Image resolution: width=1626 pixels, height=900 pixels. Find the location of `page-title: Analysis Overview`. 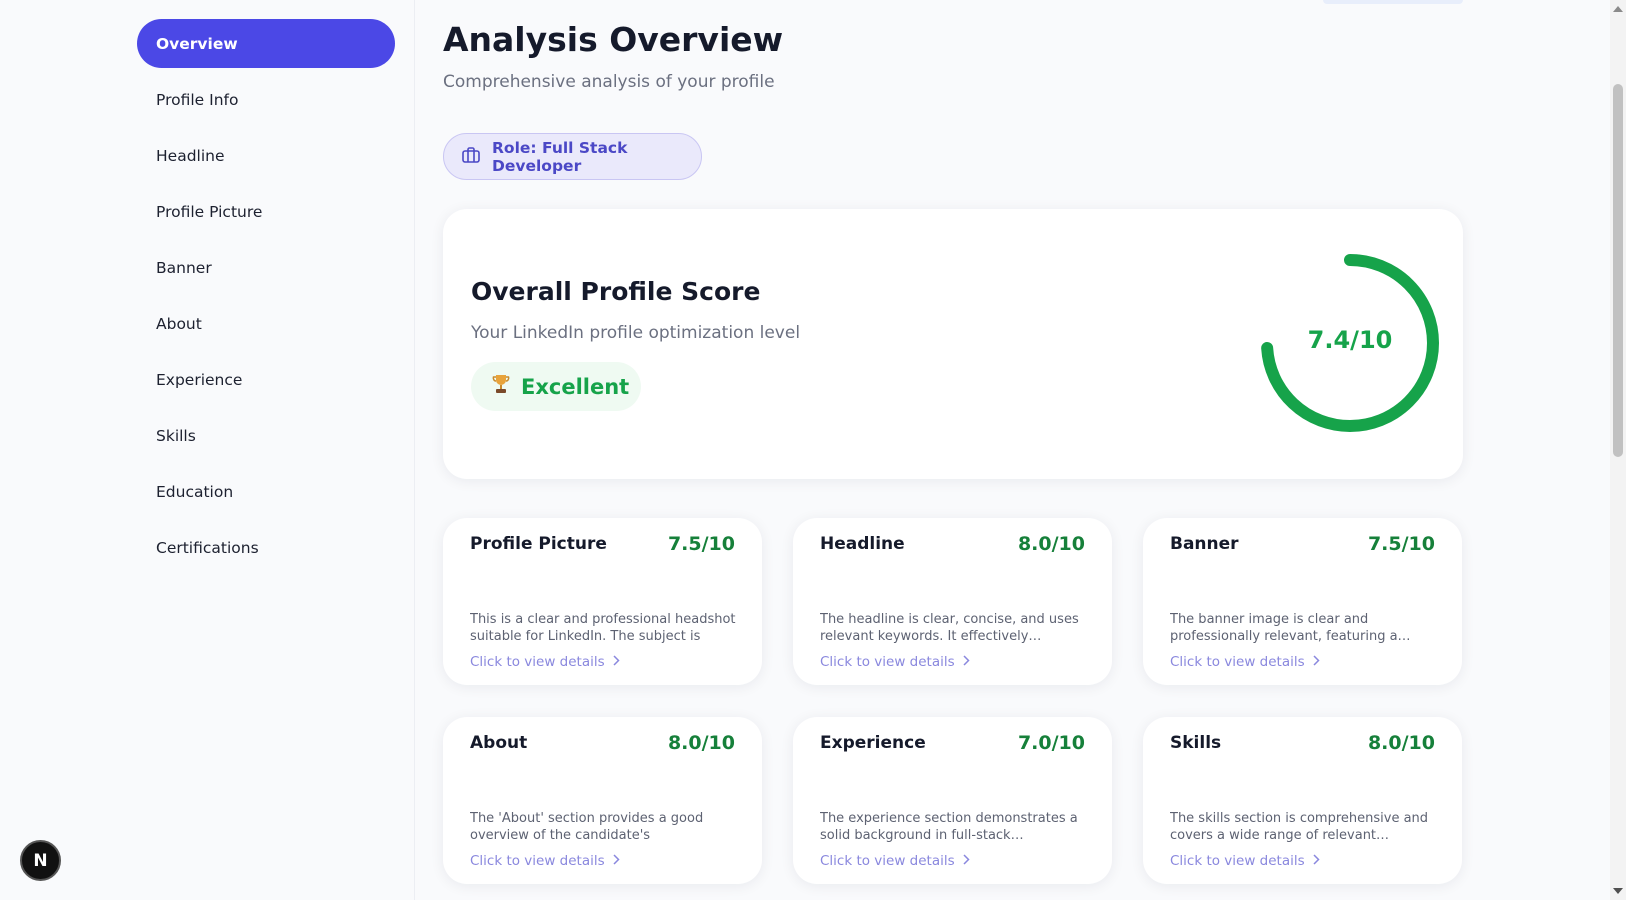

page-title: Analysis Overview is located at coordinates (613, 39).